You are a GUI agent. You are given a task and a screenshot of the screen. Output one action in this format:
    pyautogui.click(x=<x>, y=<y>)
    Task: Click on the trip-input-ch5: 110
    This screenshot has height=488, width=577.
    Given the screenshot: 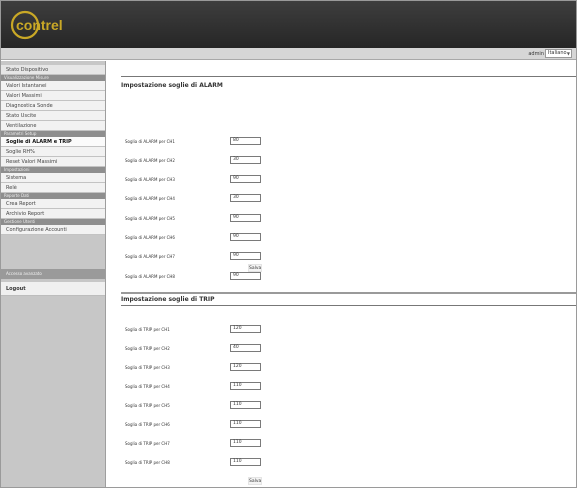 What is the action you would take?
    pyautogui.click(x=245, y=405)
    